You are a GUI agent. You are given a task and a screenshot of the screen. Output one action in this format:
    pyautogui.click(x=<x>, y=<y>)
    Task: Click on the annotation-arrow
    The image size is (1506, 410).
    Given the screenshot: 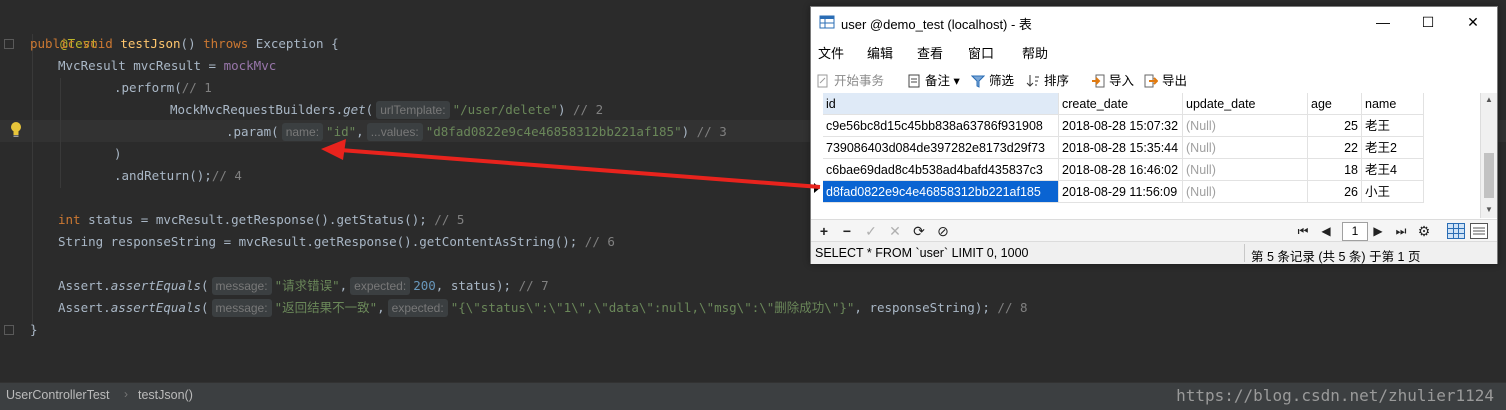 What is the action you would take?
    pyautogui.click(x=571, y=164)
    